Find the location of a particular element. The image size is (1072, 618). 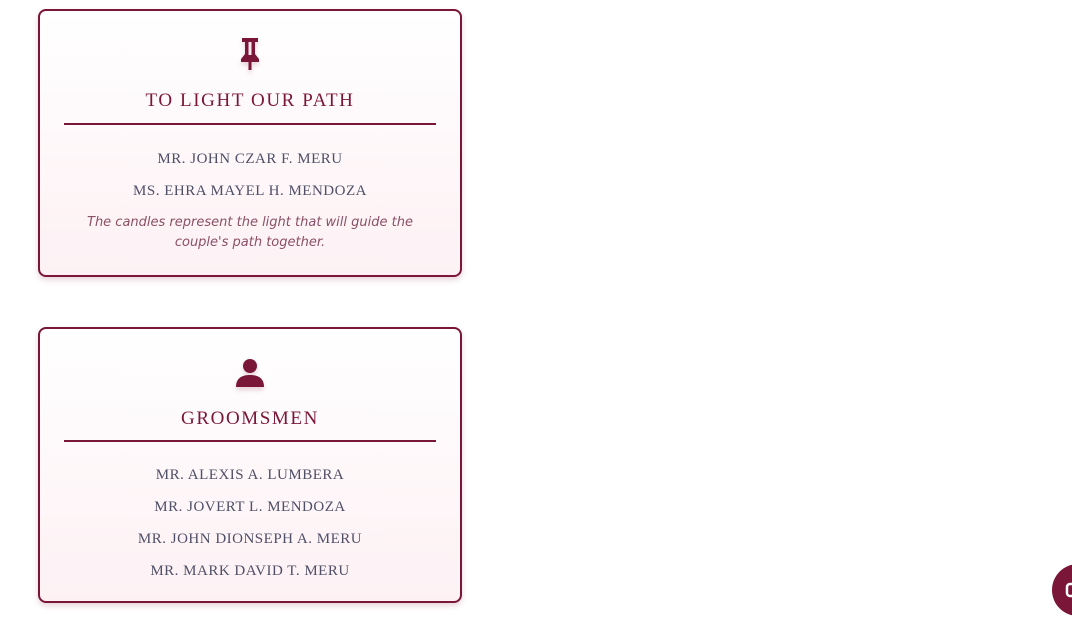

sponsor-name: MR. JOHN CZAR F. MERU is located at coordinates (250, 159).